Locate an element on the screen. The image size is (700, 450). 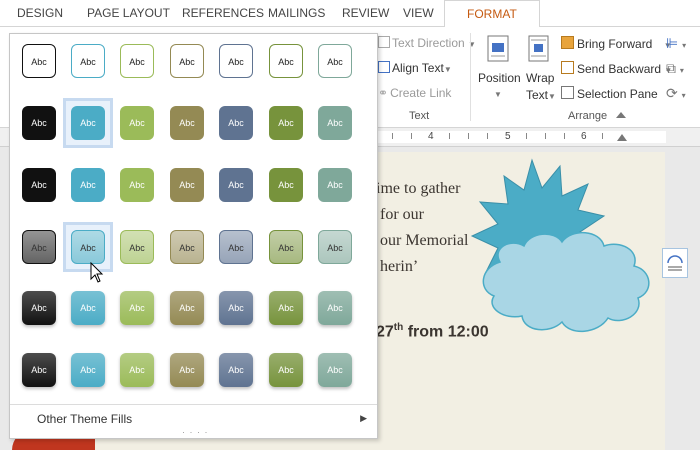
tab-view: VIEW is located at coordinates (418, 13).